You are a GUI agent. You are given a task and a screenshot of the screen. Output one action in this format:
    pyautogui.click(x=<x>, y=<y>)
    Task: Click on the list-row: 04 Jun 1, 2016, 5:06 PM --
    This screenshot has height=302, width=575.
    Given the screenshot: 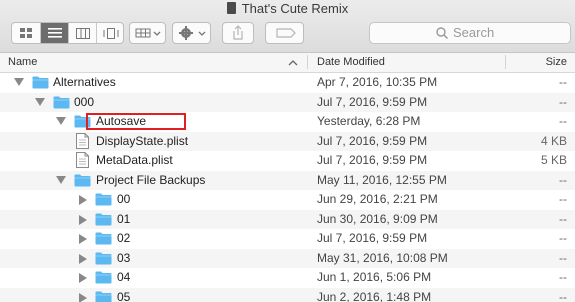 What is the action you would take?
    pyautogui.click(x=287, y=278)
    